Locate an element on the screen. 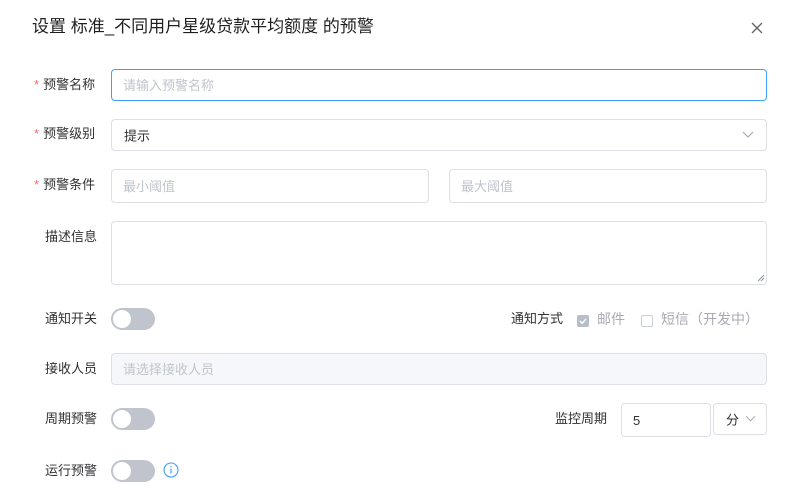  sms-checkbox is located at coordinates (647, 321).